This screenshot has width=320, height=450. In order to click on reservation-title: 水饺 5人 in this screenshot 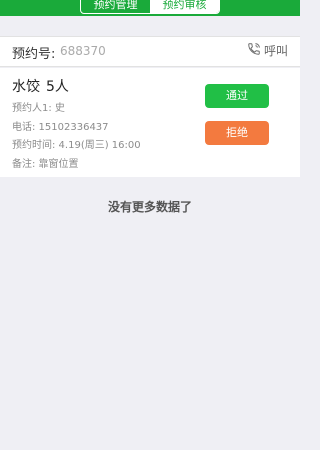, I will do `click(40, 86)`.